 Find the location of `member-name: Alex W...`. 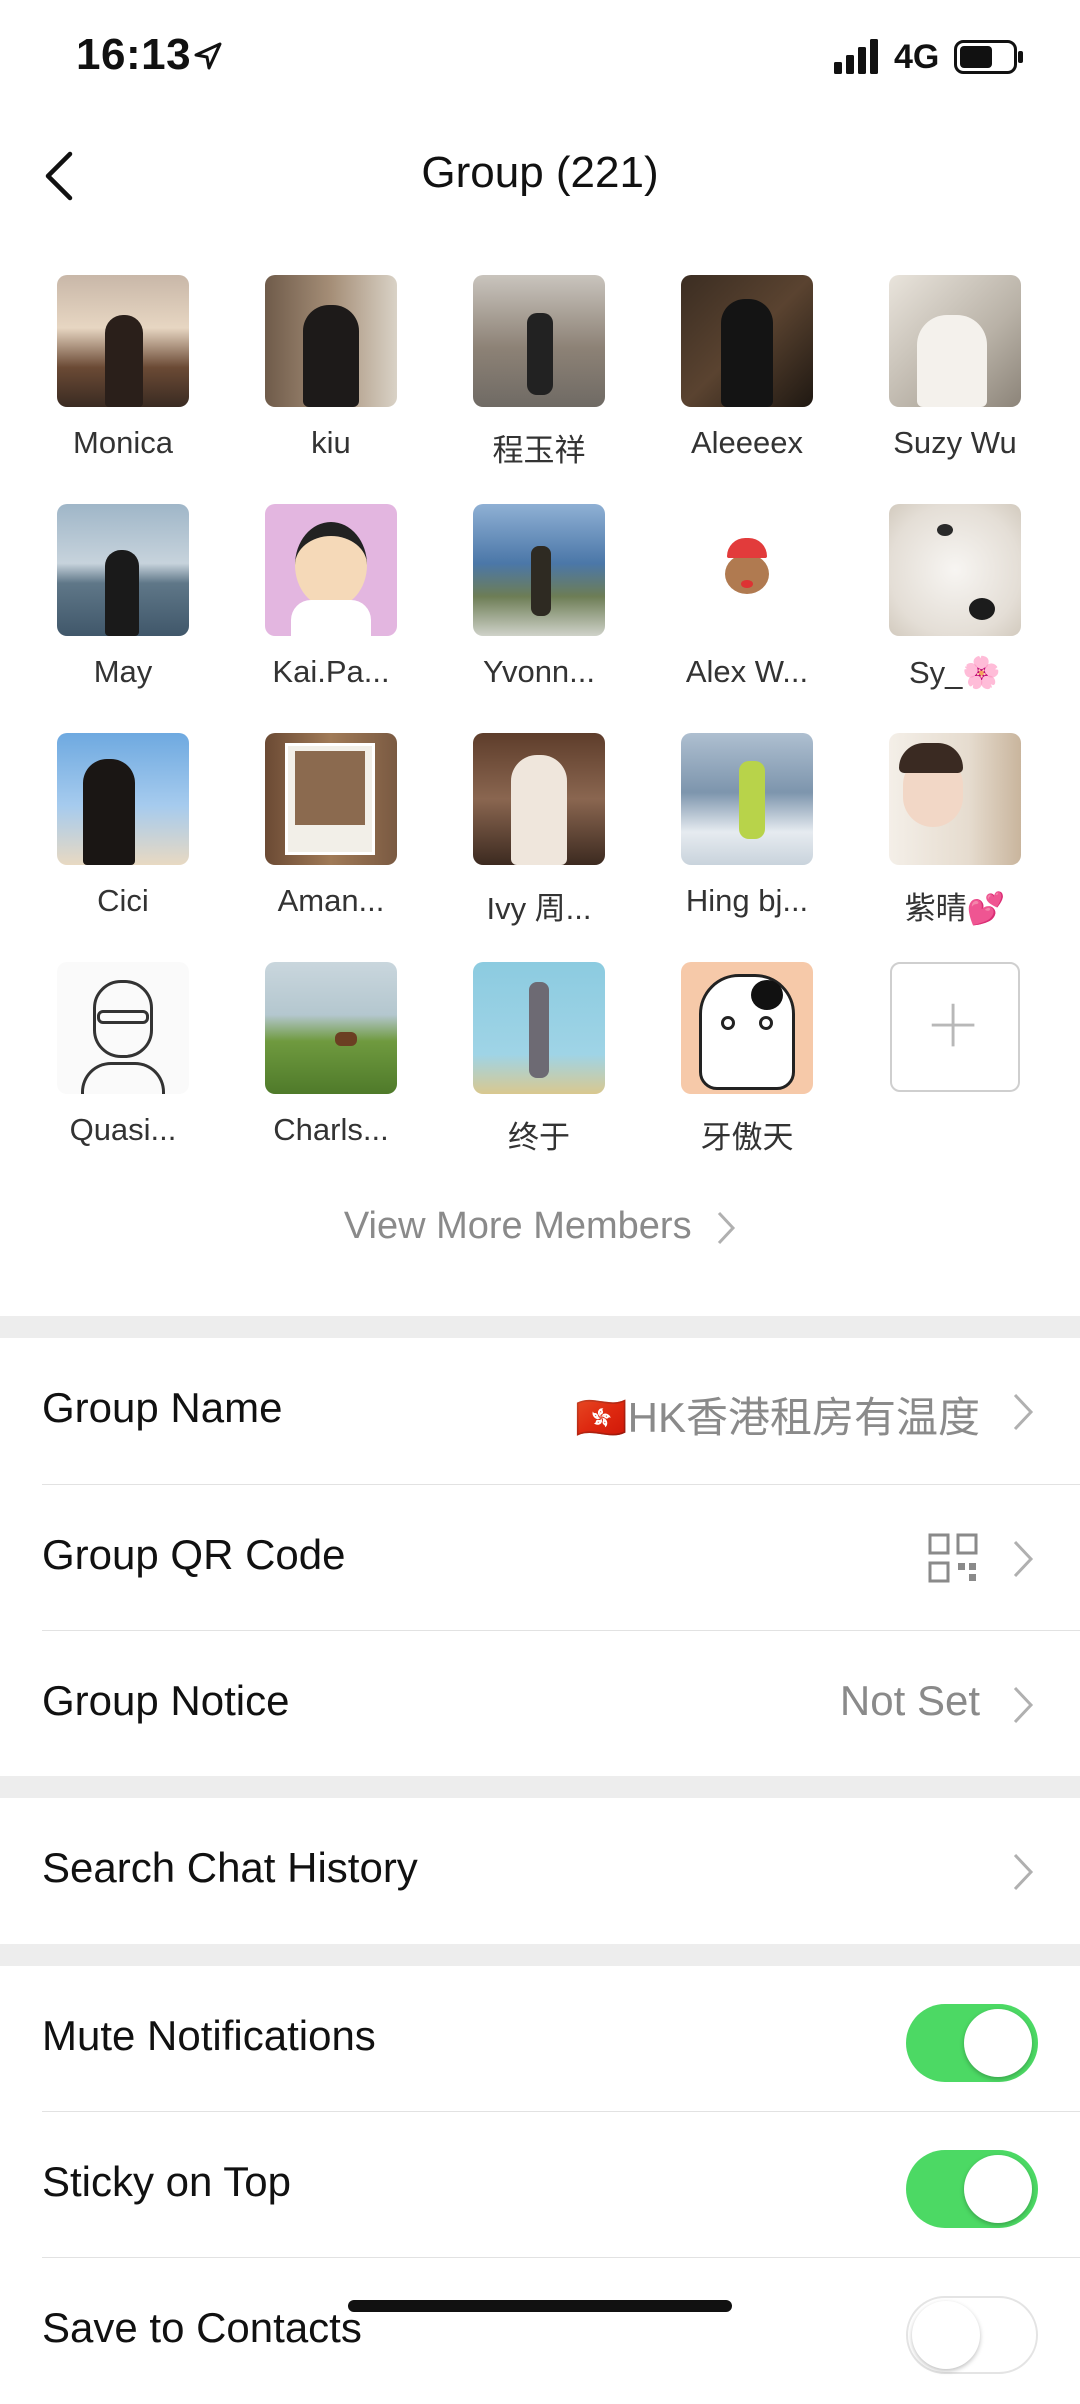

member-name: Alex W... is located at coordinates (747, 671).